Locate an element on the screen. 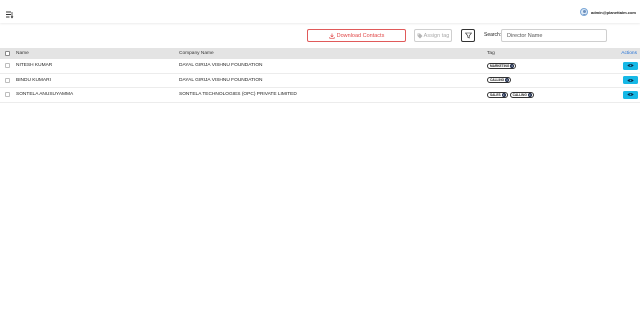  tag-icon is located at coordinates (420, 35).